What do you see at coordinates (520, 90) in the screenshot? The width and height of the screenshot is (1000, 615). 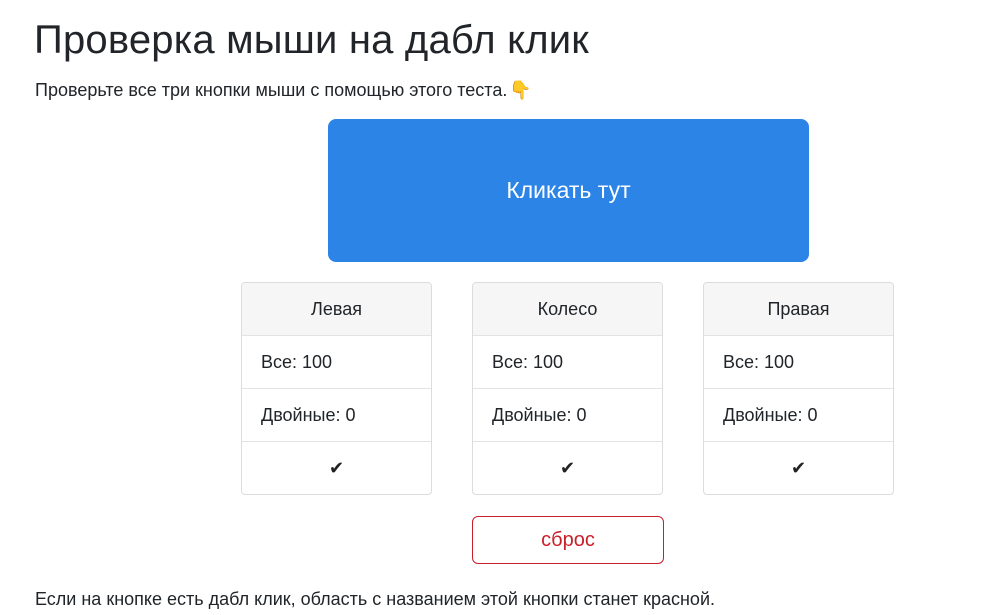 I see `pointing-down-hand-icon: 👇` at bounding box center [520, 90].